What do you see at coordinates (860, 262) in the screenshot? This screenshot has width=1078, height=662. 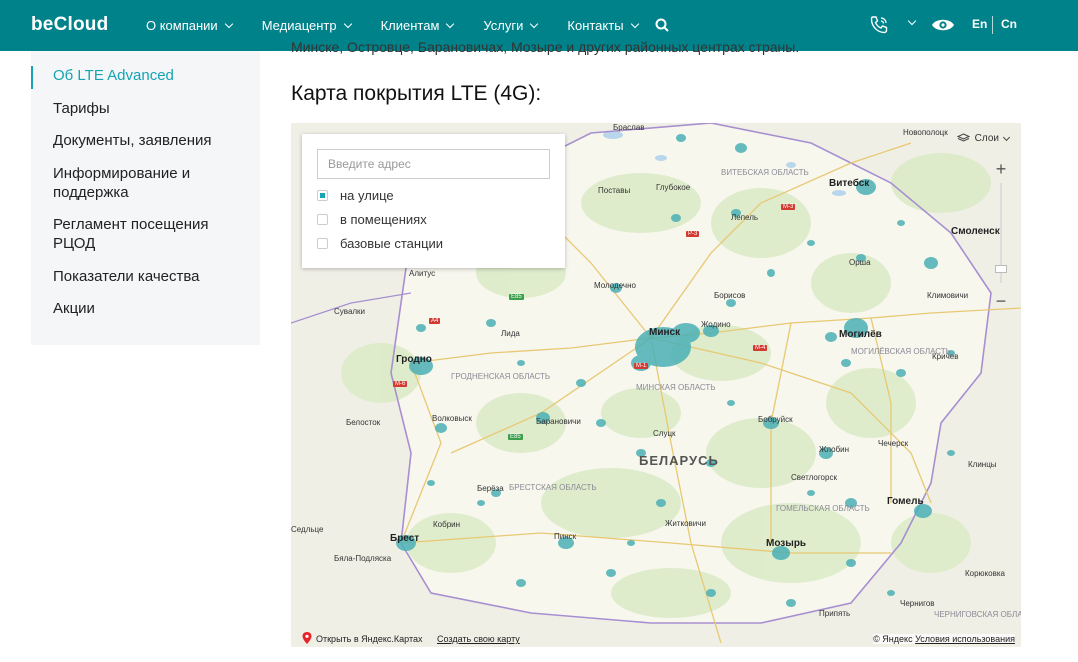 I see `map-city-label: Орша` at bounding box center [860, 262].